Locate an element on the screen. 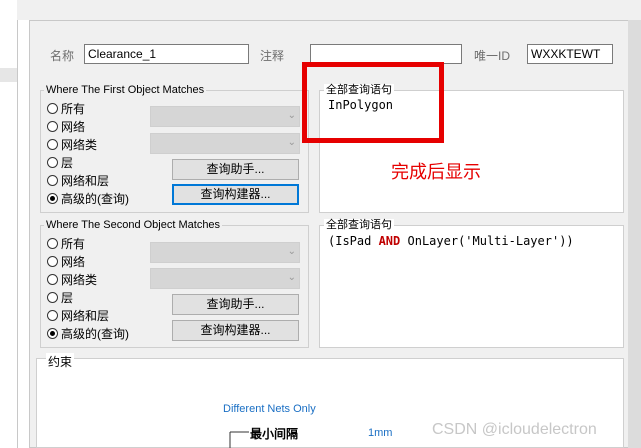 This screenshot has width=641, height=448. watermark: CSDN @icloudelectron is located at coordinates (514, 429).